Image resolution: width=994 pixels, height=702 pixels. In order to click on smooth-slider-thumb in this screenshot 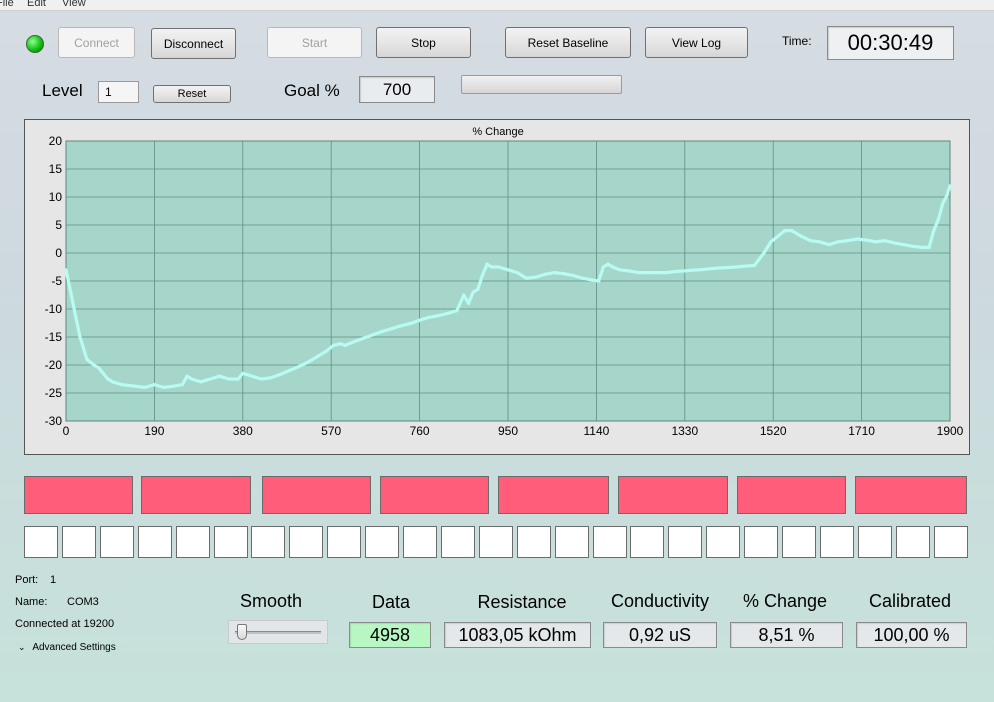, I will do `click(242, 632)`.